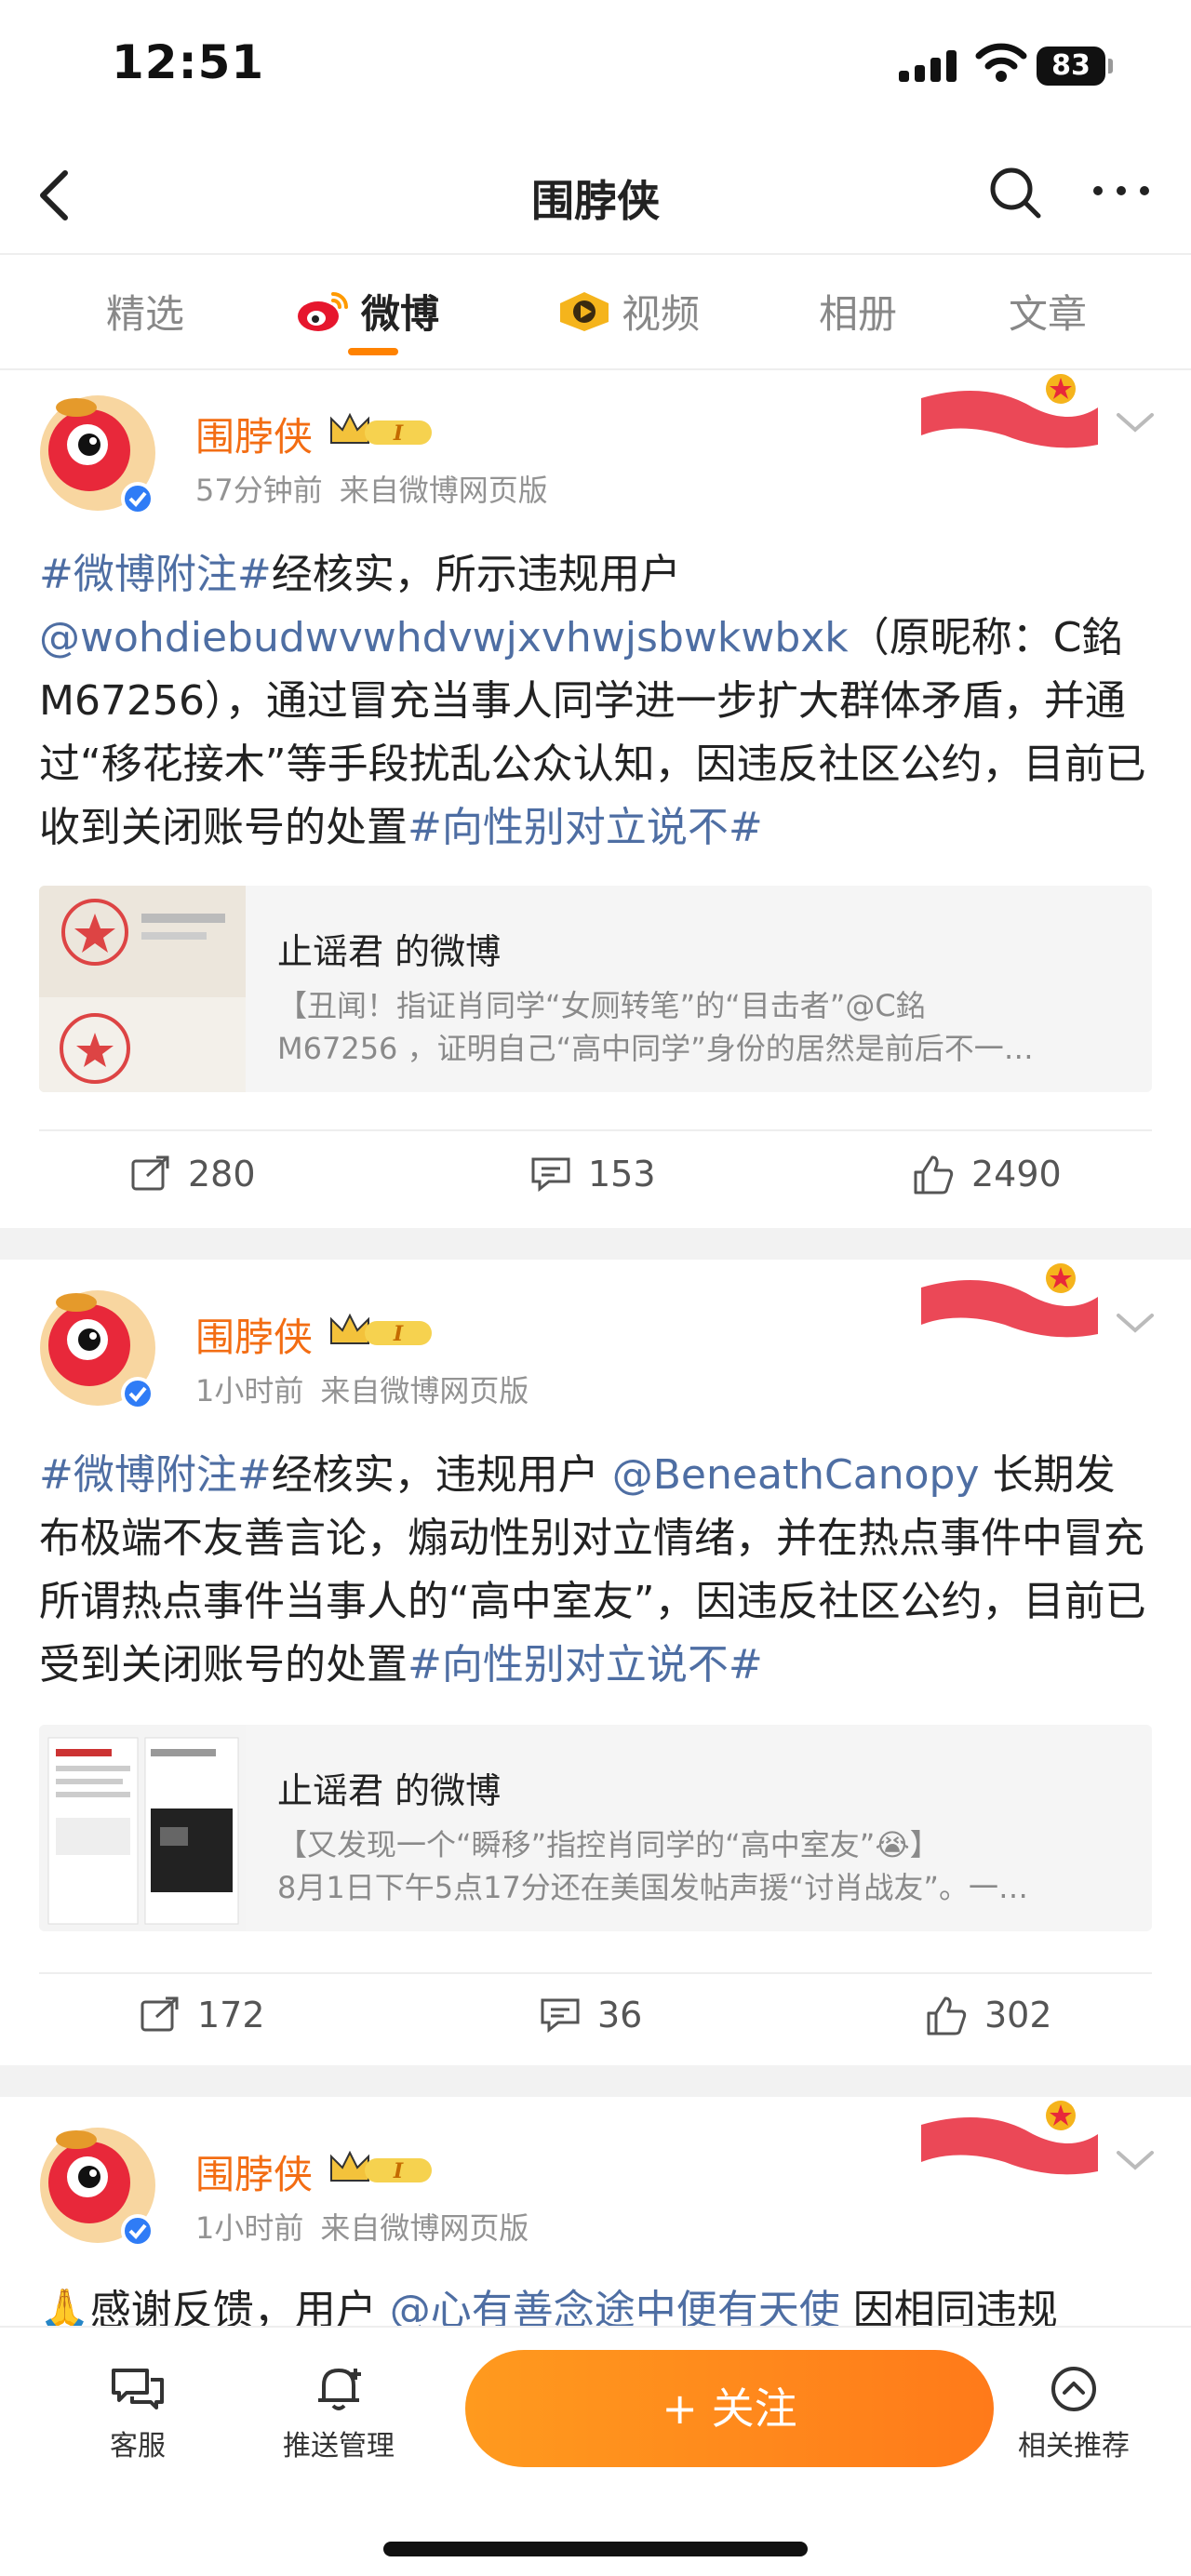 Image resolution: width=1191 pixels, height=2576 pixels. What do you see at coordinates (1018, 2015) in the screenshot?
I see `like-count: 302` at bounding box center [1018, 2015].